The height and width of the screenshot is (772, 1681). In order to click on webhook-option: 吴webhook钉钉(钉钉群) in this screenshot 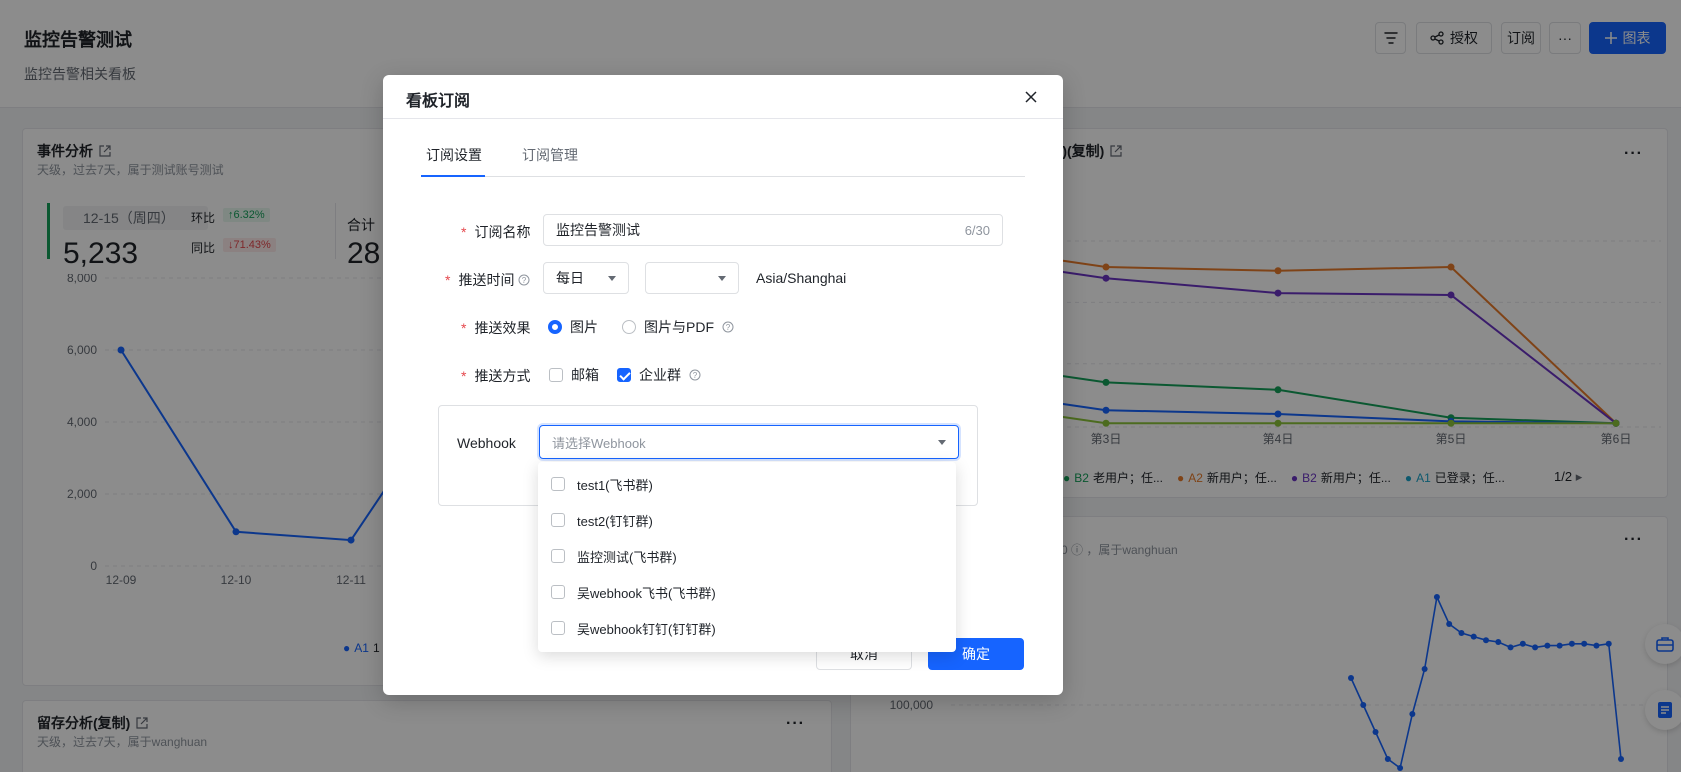, I will do `click(747, 628)`.